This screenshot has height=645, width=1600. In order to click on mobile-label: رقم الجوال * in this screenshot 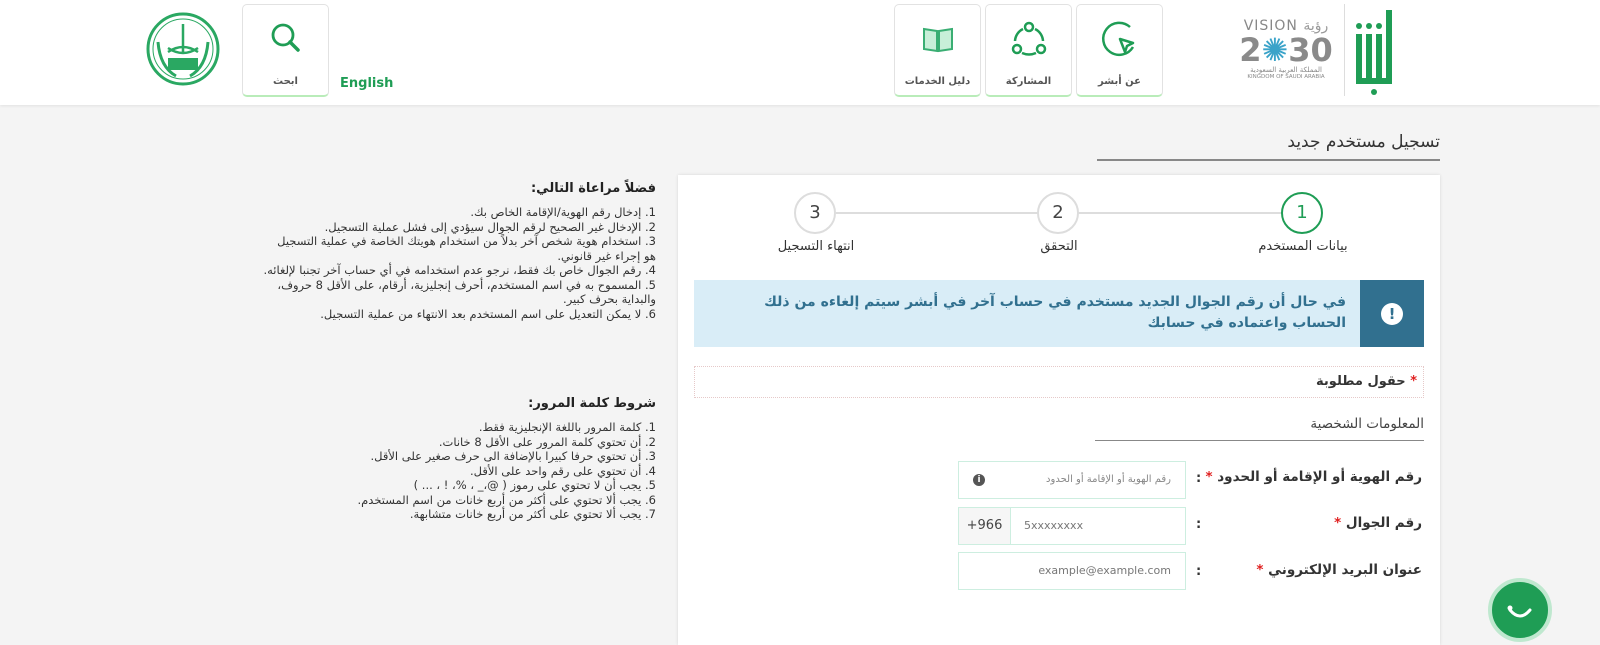, I will do `click(1378, 523)`.